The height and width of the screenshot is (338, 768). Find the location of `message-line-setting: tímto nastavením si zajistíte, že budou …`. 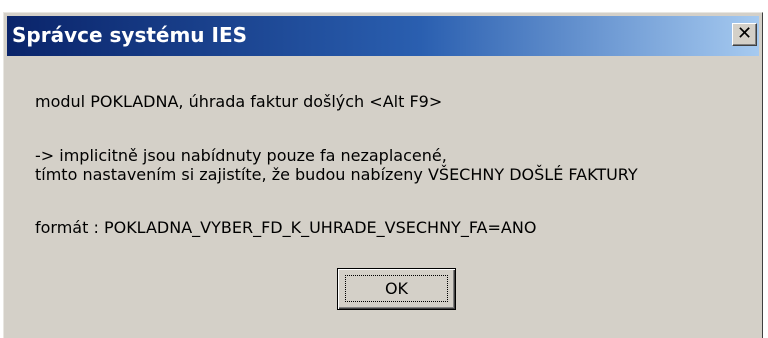

message-line-setting: tímto nastavením si zajistíte, že budou … is located at coordinates (336, 174).